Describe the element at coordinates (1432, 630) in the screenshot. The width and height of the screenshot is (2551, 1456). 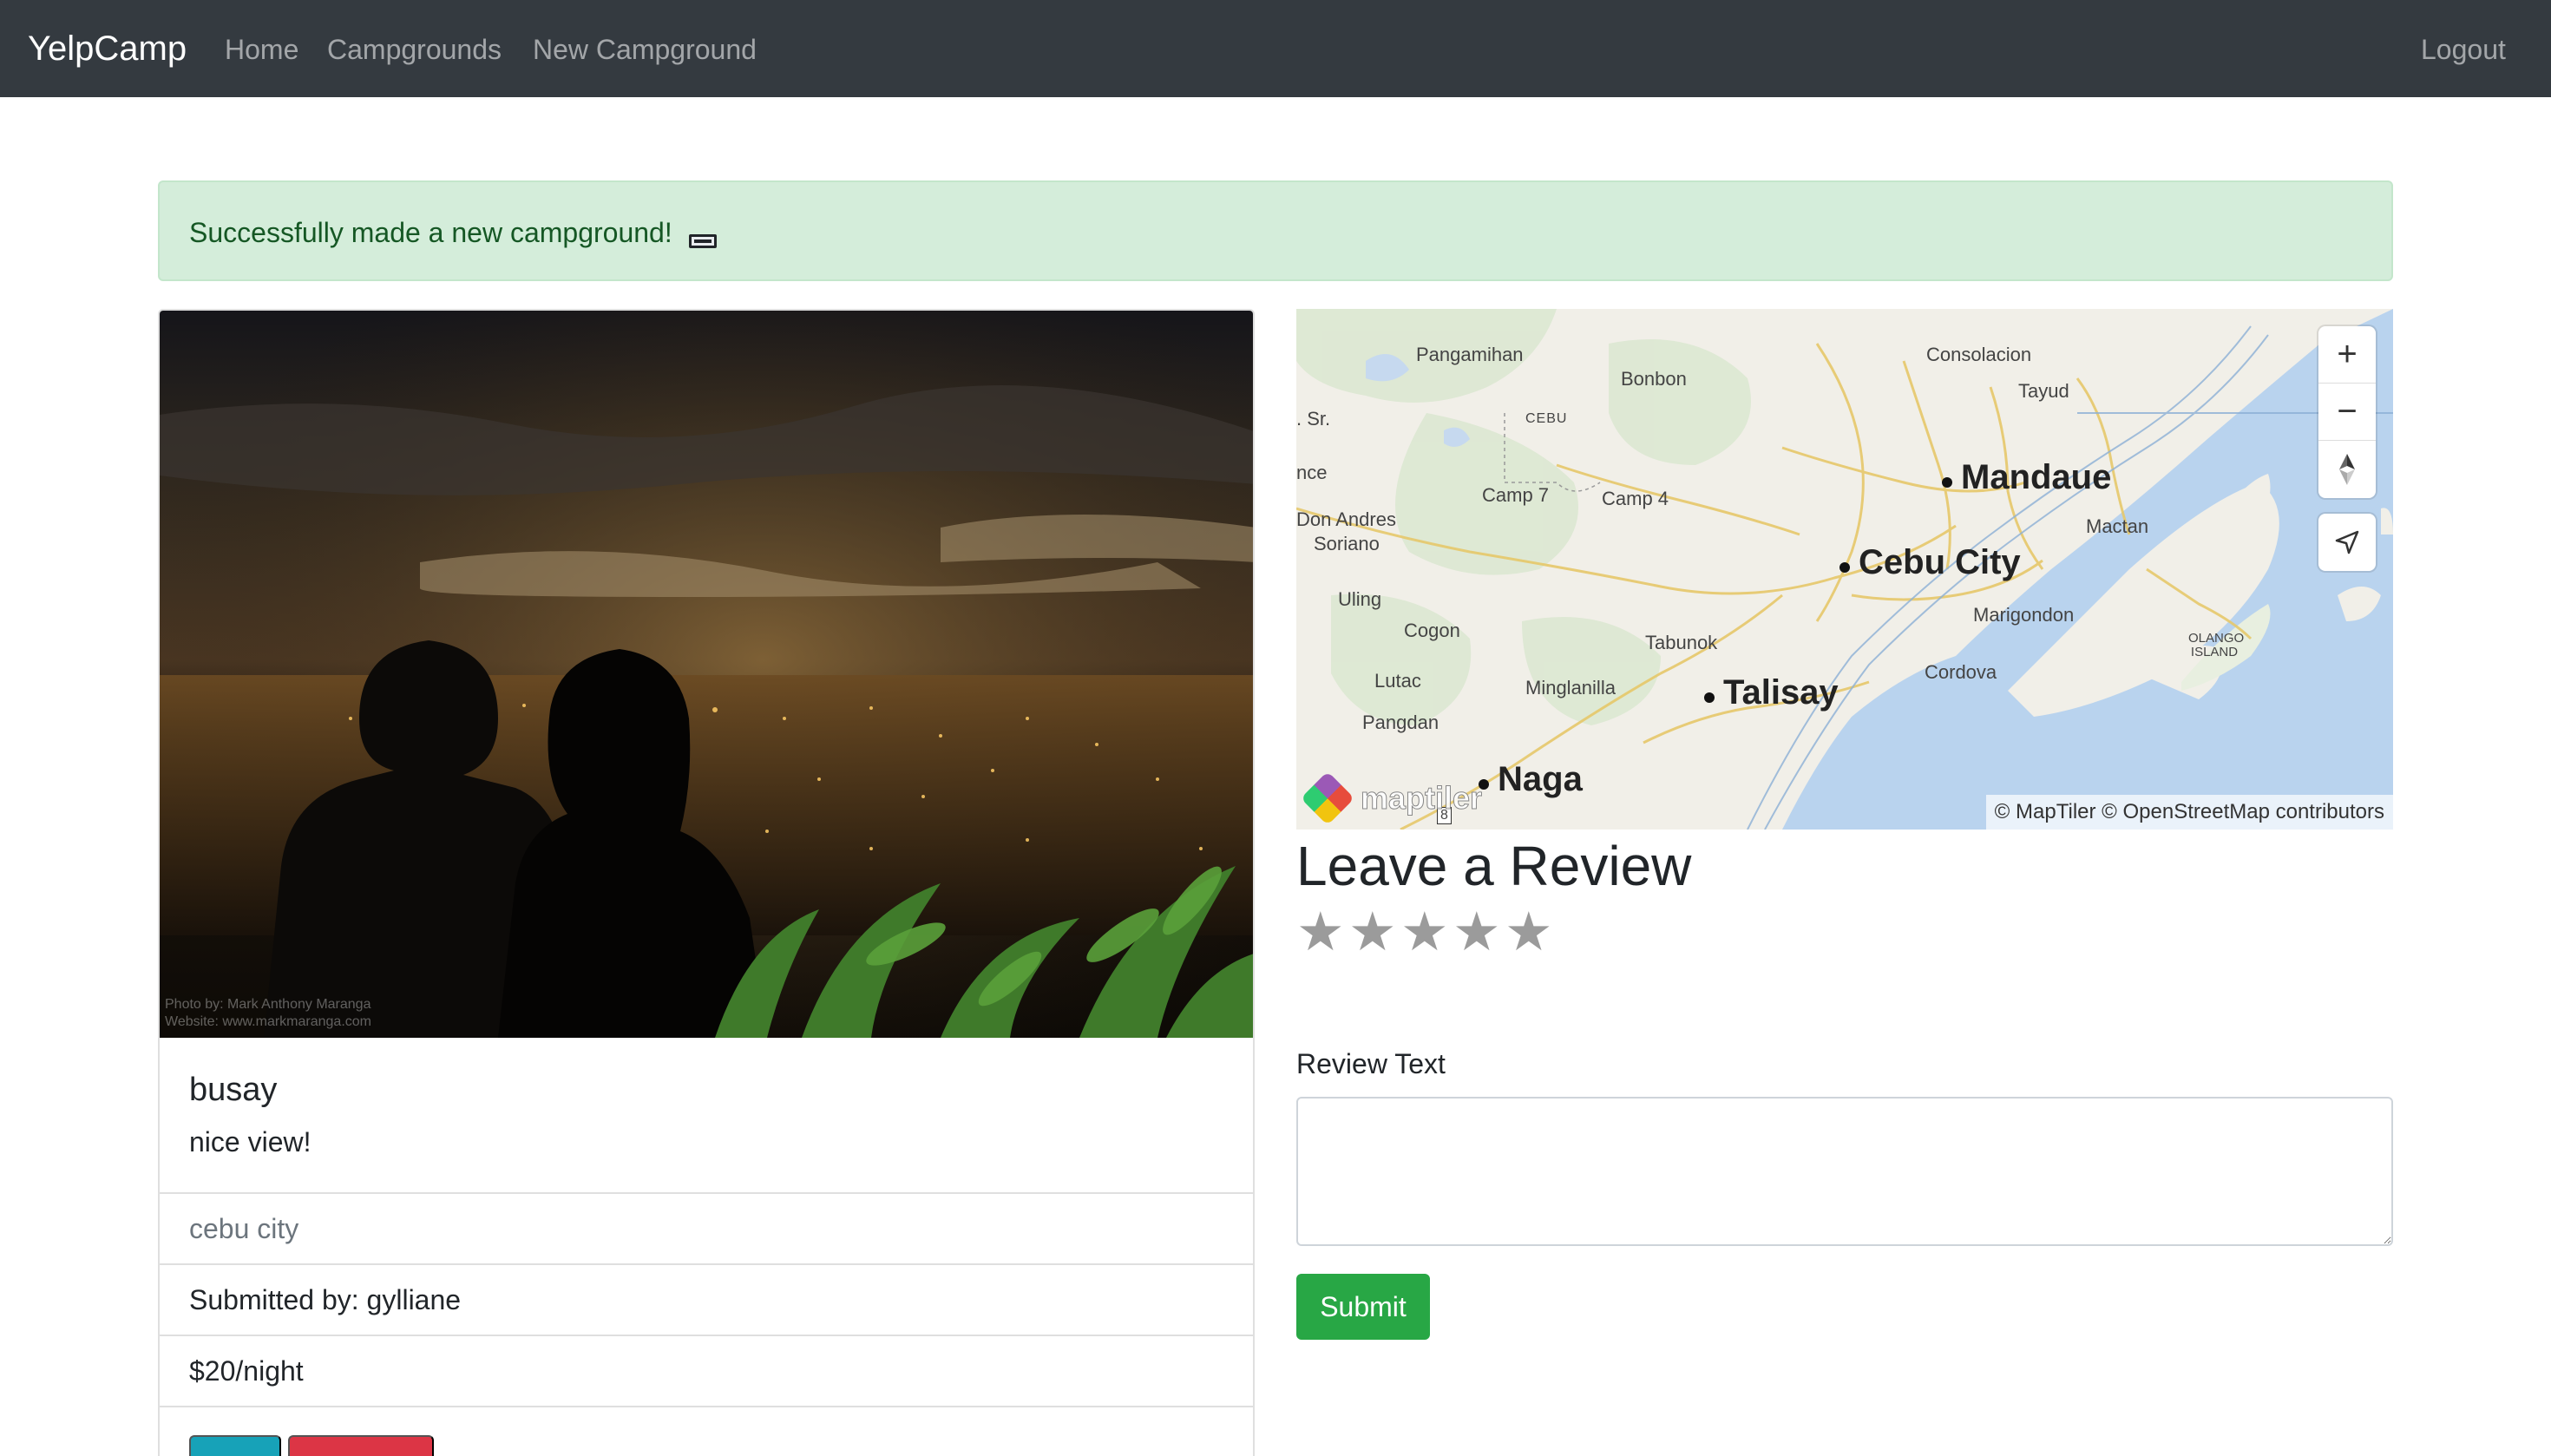
I see `map-label: Cogon` at that location.